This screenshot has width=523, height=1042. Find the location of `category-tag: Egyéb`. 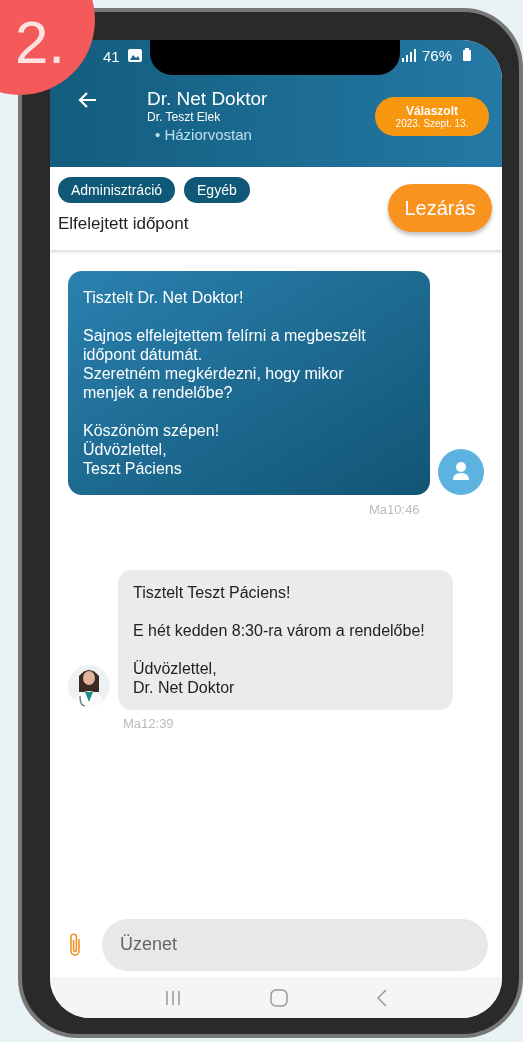

category-tag: Egyéb is located at coordinates (217, 190).